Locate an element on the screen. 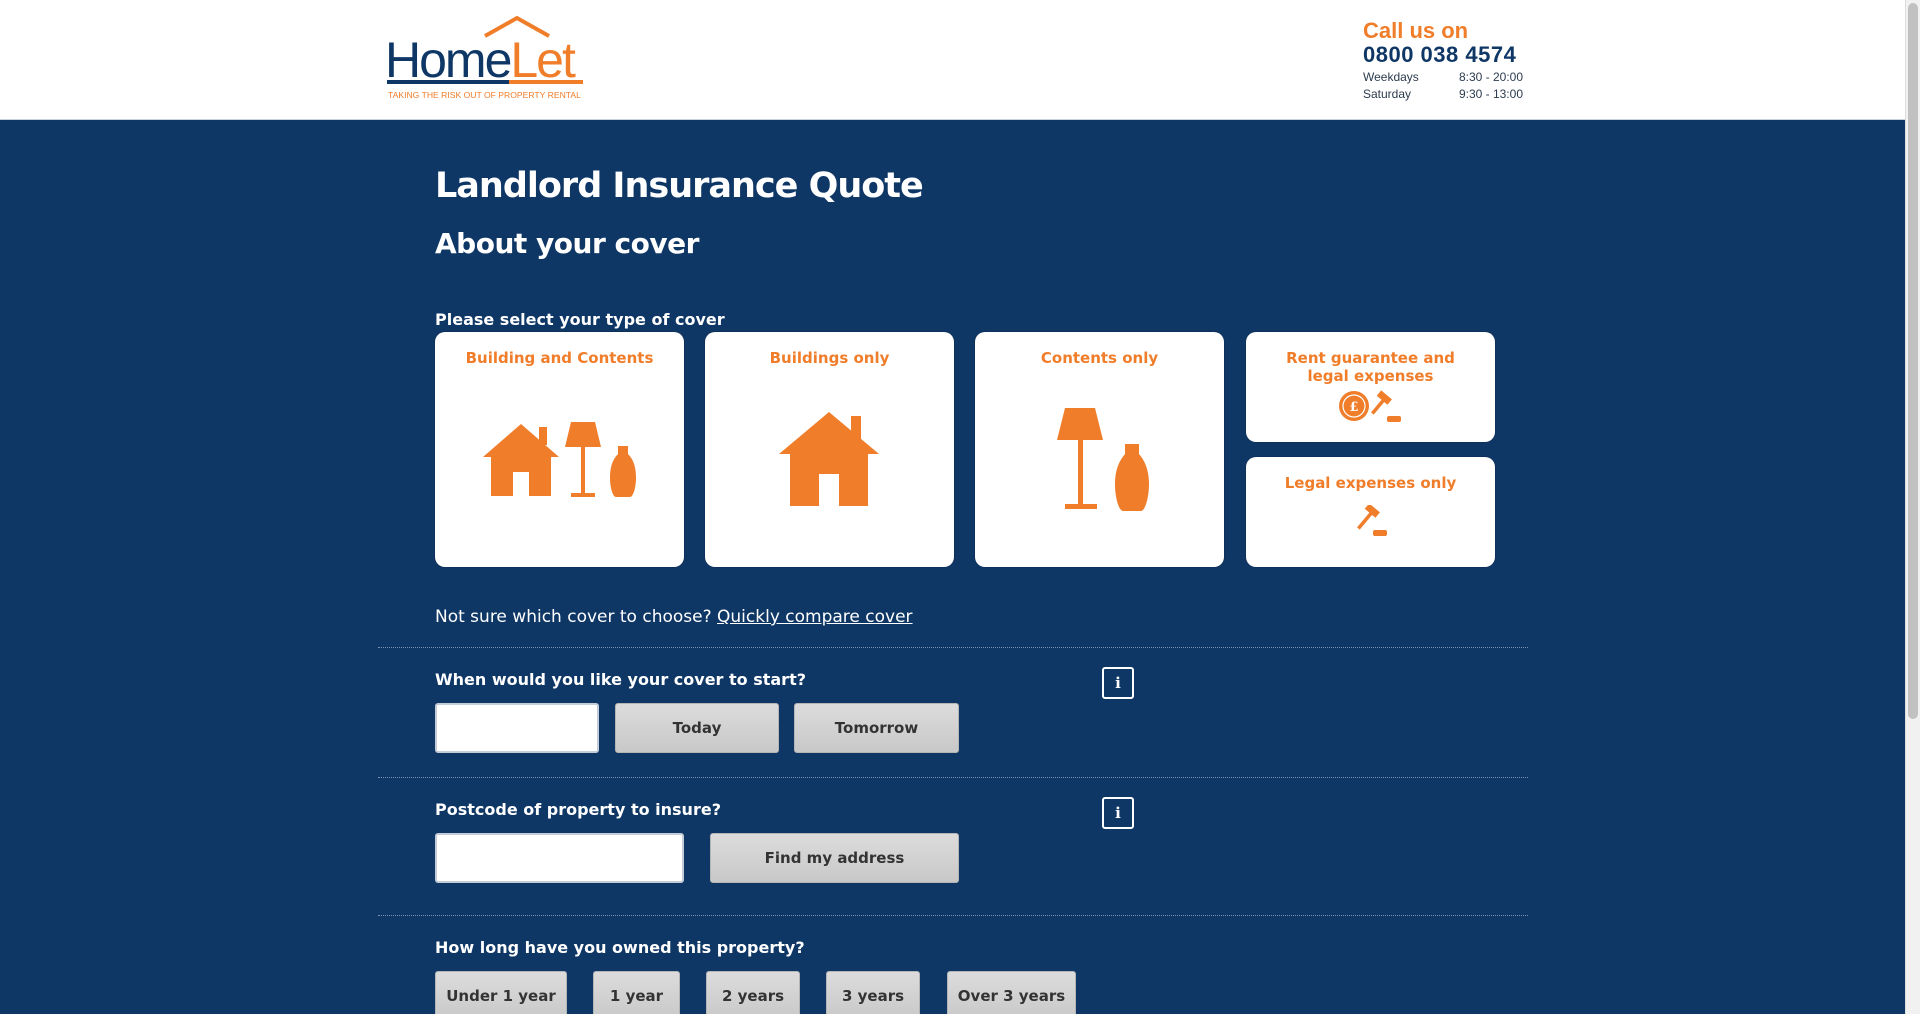  section-title: About your cover is located at coordinates (567, 243).